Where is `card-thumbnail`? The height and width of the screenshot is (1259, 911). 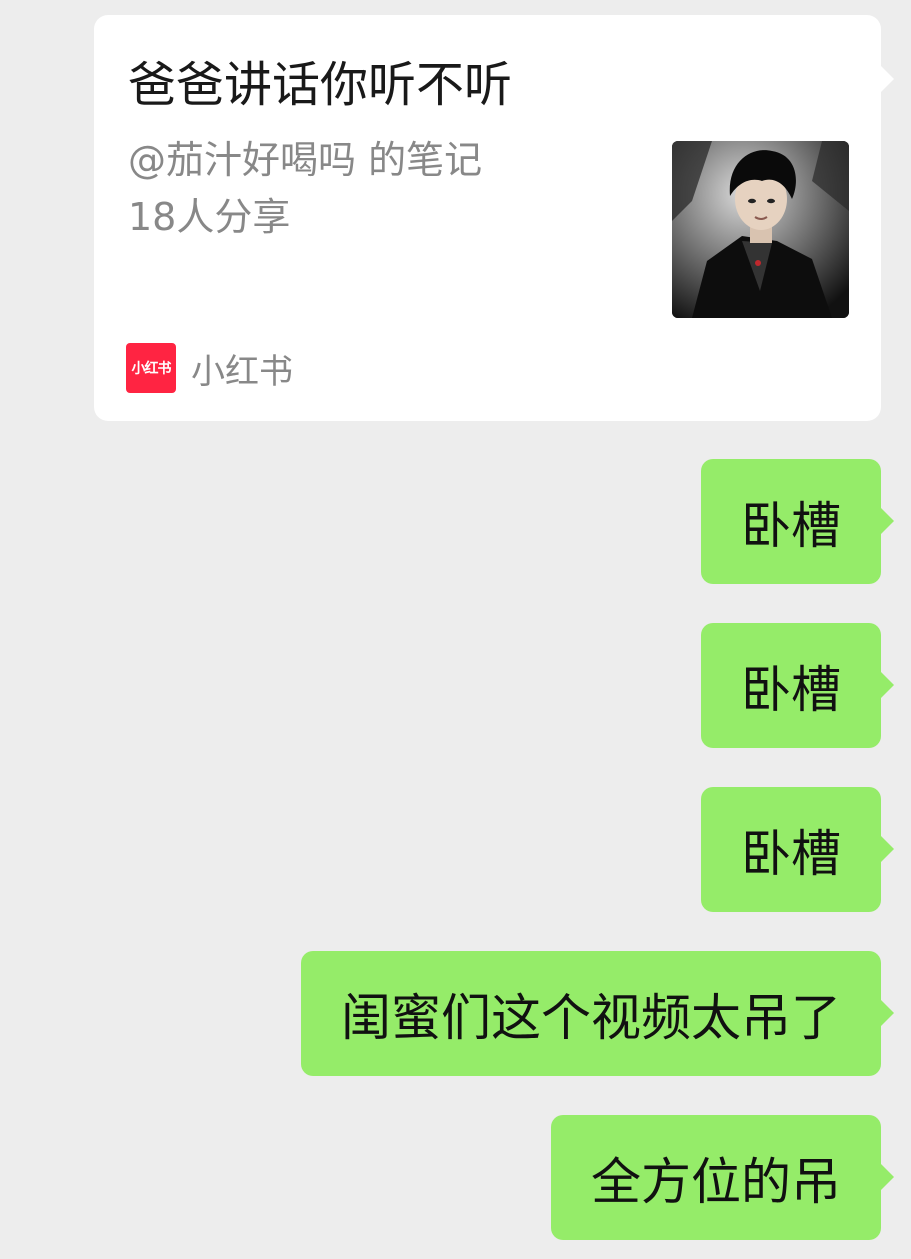
card-thumbnail is located at coordinates (760, 229).